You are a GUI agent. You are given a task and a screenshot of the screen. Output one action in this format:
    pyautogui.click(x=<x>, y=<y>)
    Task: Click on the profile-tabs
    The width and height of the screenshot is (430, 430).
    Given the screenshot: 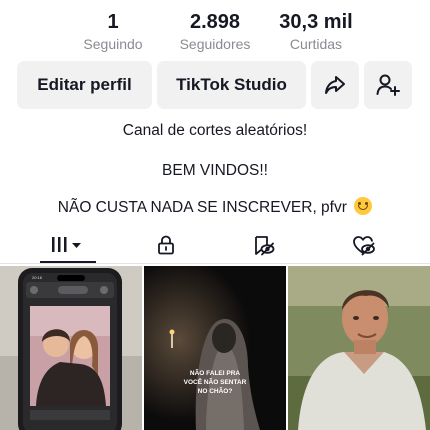 What is the action you would take?
    pyautogui.click(x=215, y=246)
    